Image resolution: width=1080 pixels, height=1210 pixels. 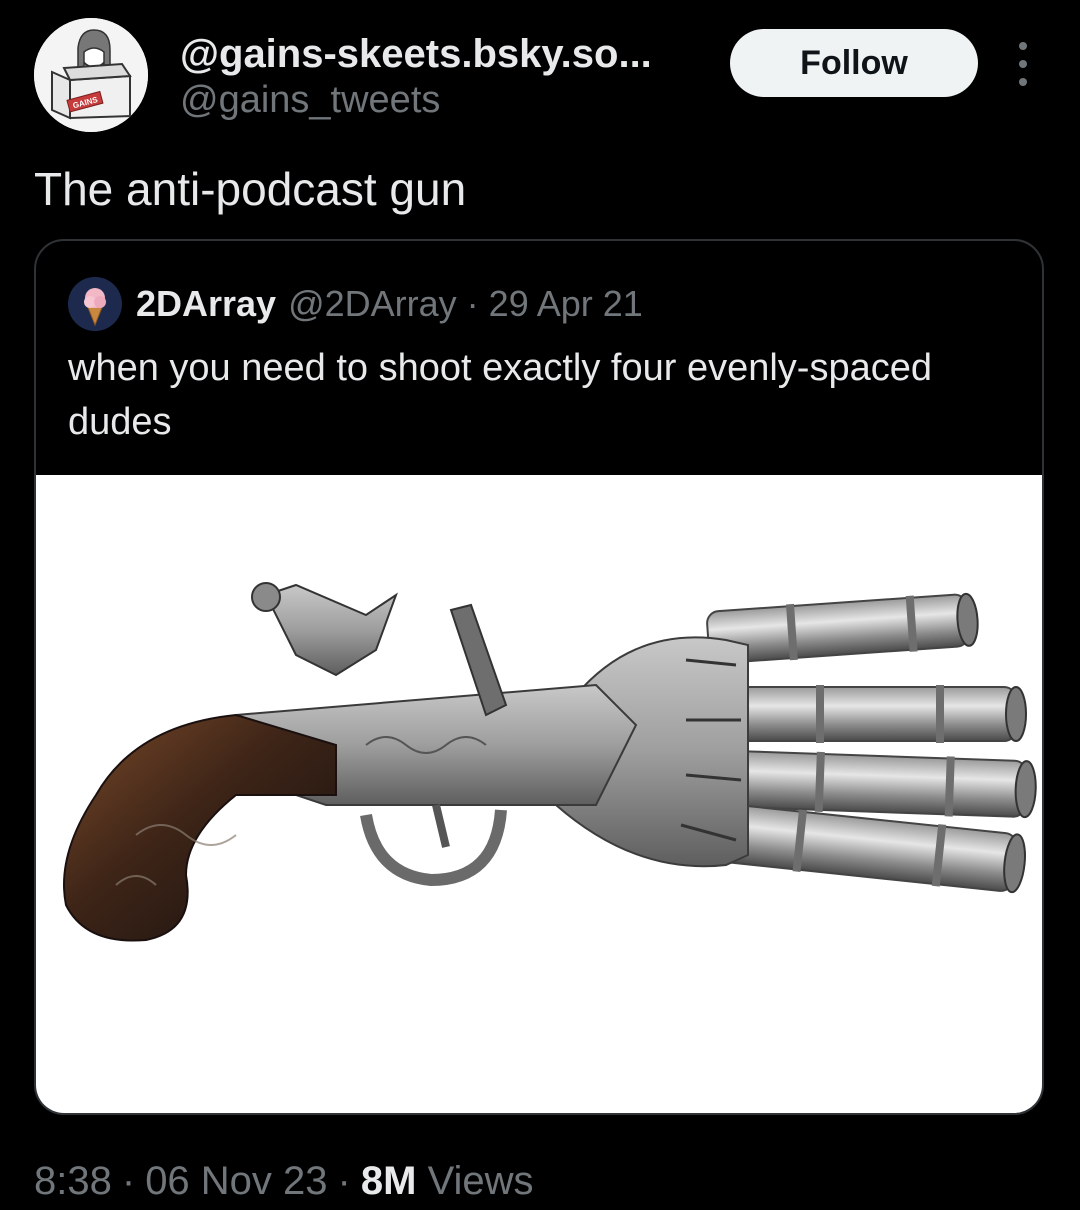 What do you see at coordinates (565, 303) in the screenshot?
I see `quoted-date: 29 Apr 21` at bounding box center [565, 303].